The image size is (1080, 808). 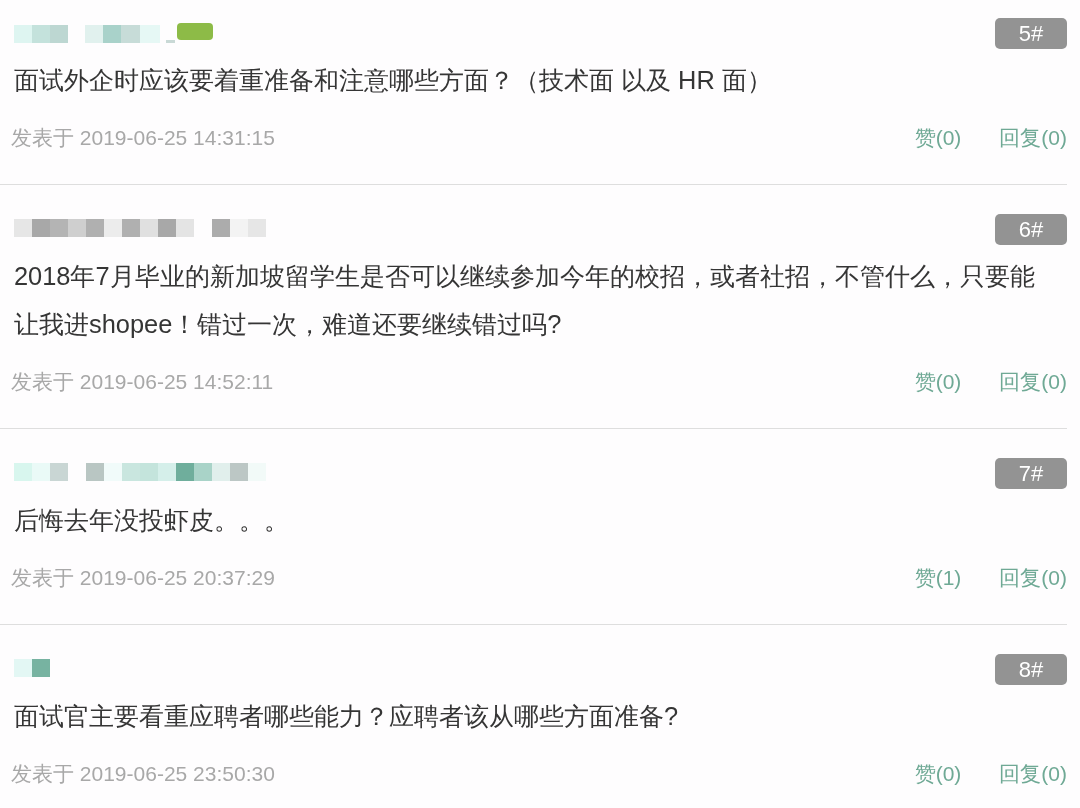 I want to click on pixelated-username, so click(x=32, y=669).